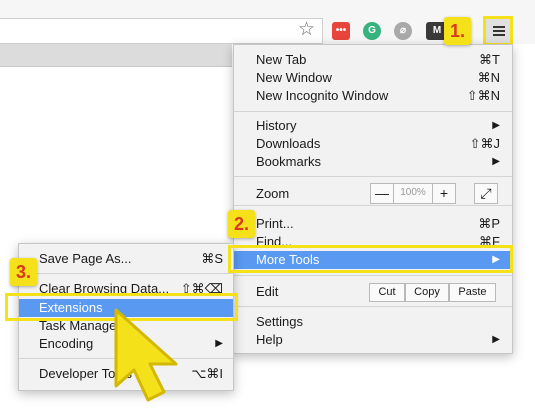  Describe the element at coordinates (373, 162) in the screenshot. I see `menu-item-bookmarks: Bookmarks ▶` at that location.